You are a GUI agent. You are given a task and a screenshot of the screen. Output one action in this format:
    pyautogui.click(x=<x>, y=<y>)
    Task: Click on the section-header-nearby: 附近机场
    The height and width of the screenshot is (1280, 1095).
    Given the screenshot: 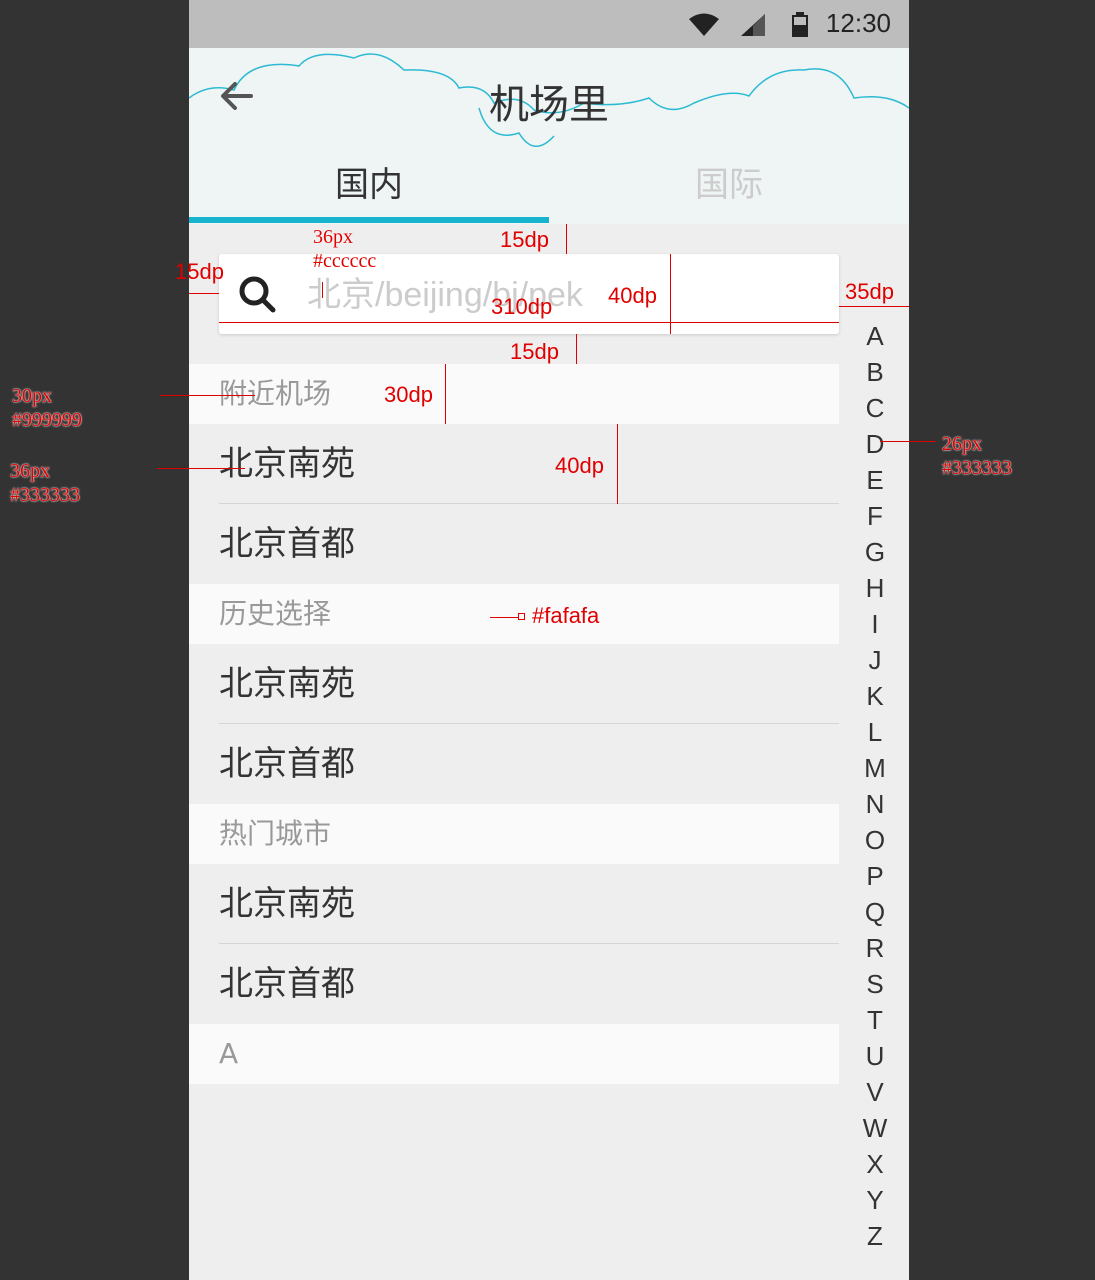 What is the action you would take?
    pyautogui.click(x=514, y=394)
    